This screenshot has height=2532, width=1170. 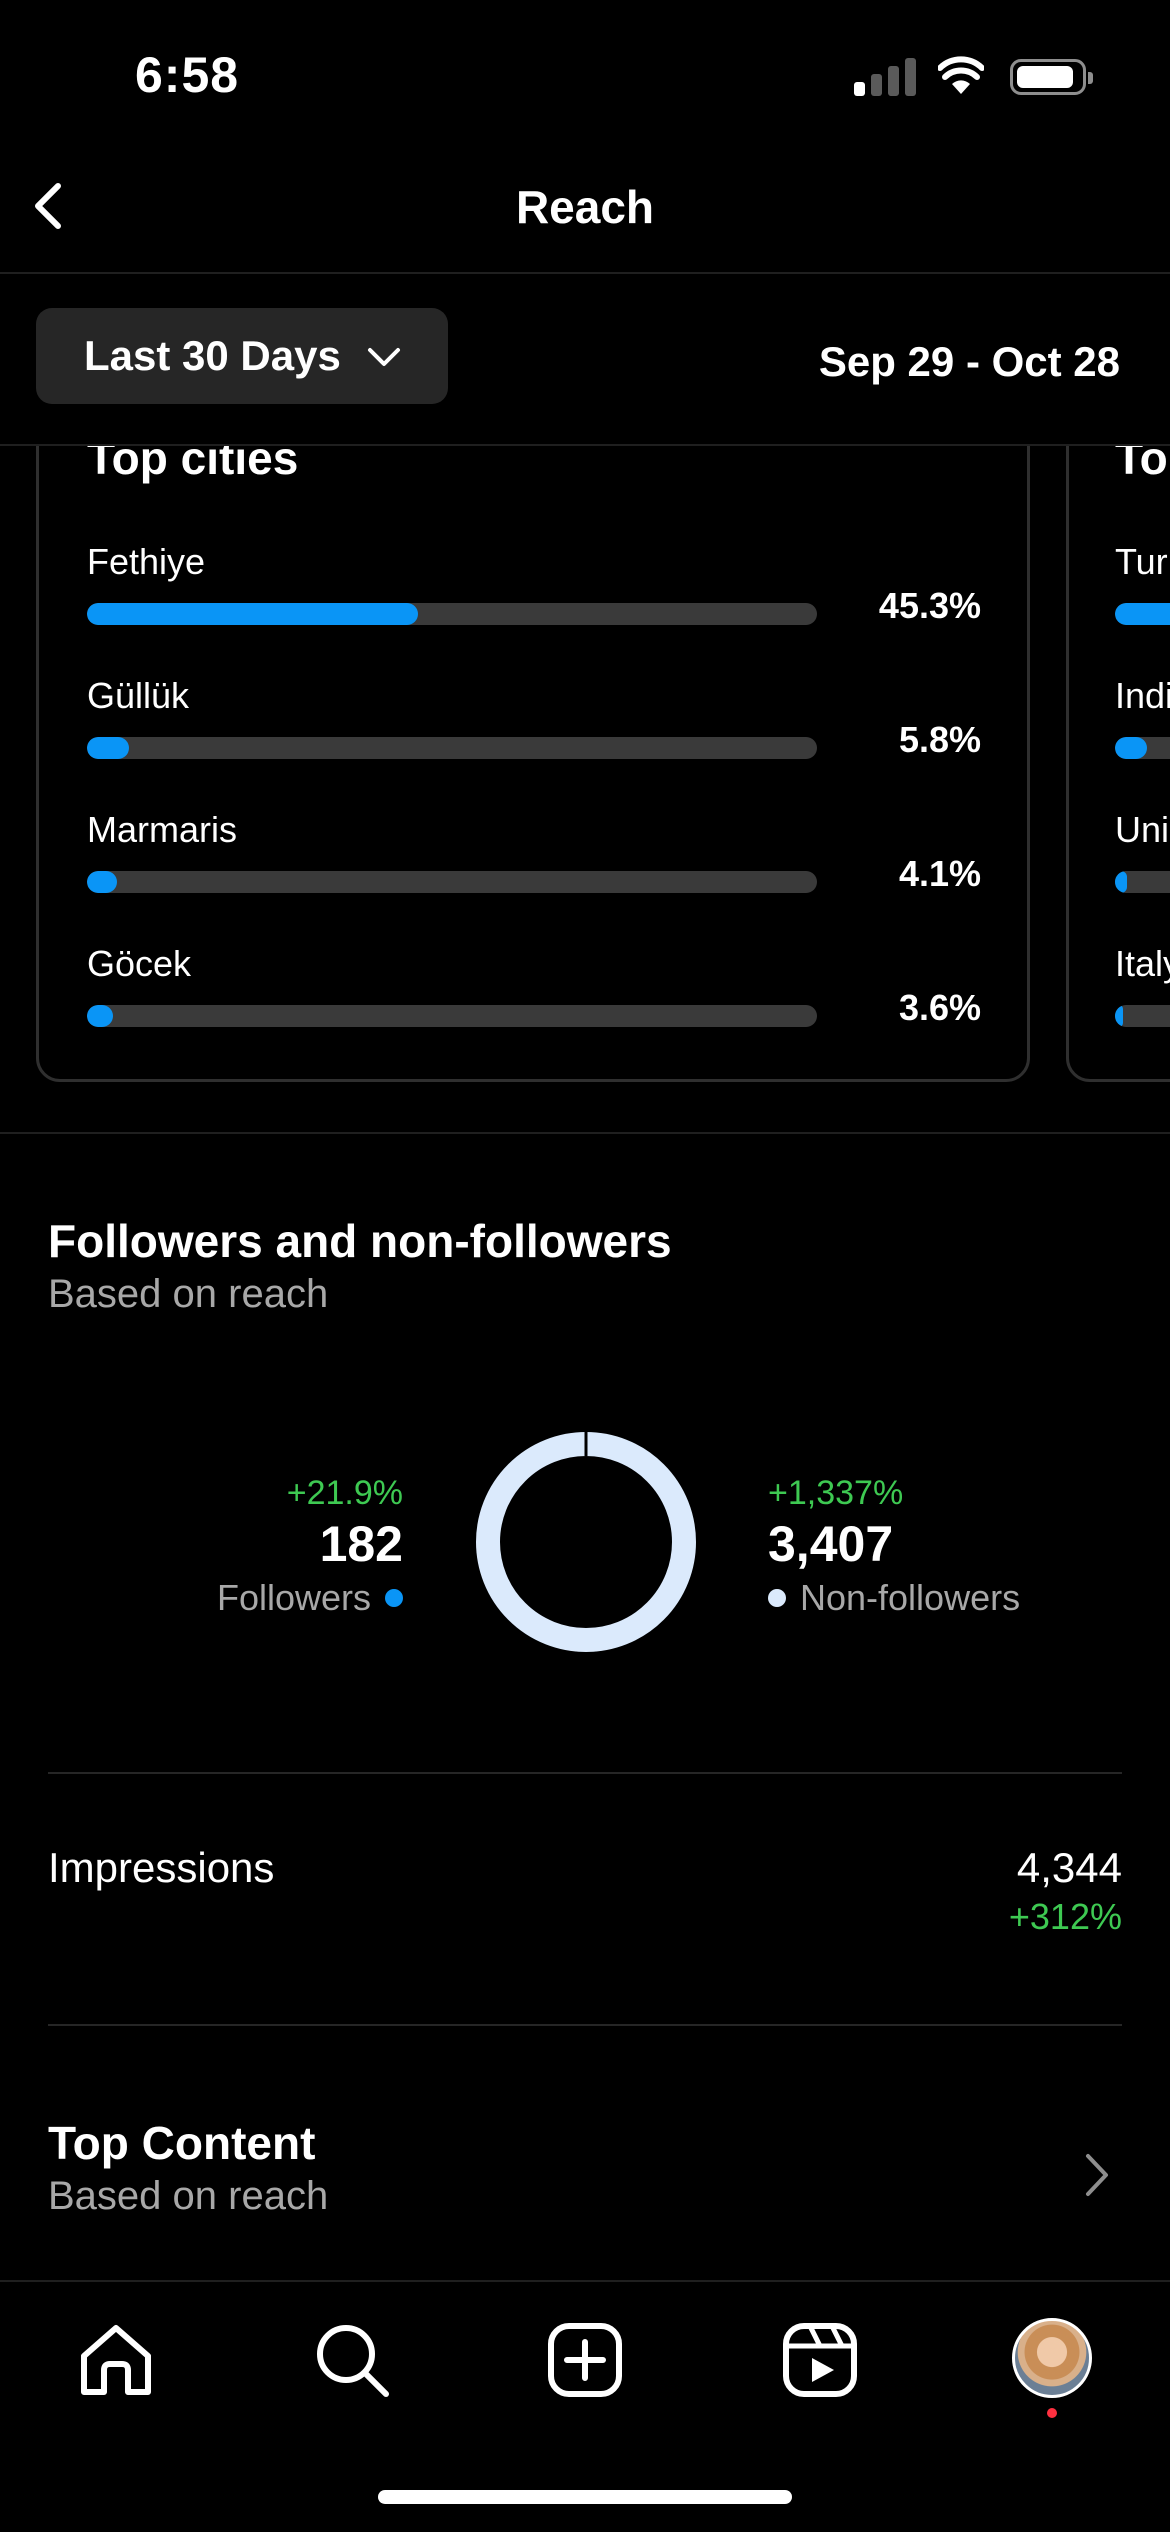 I want to click on followers-legend-dot, so click(x=394, y=1598).